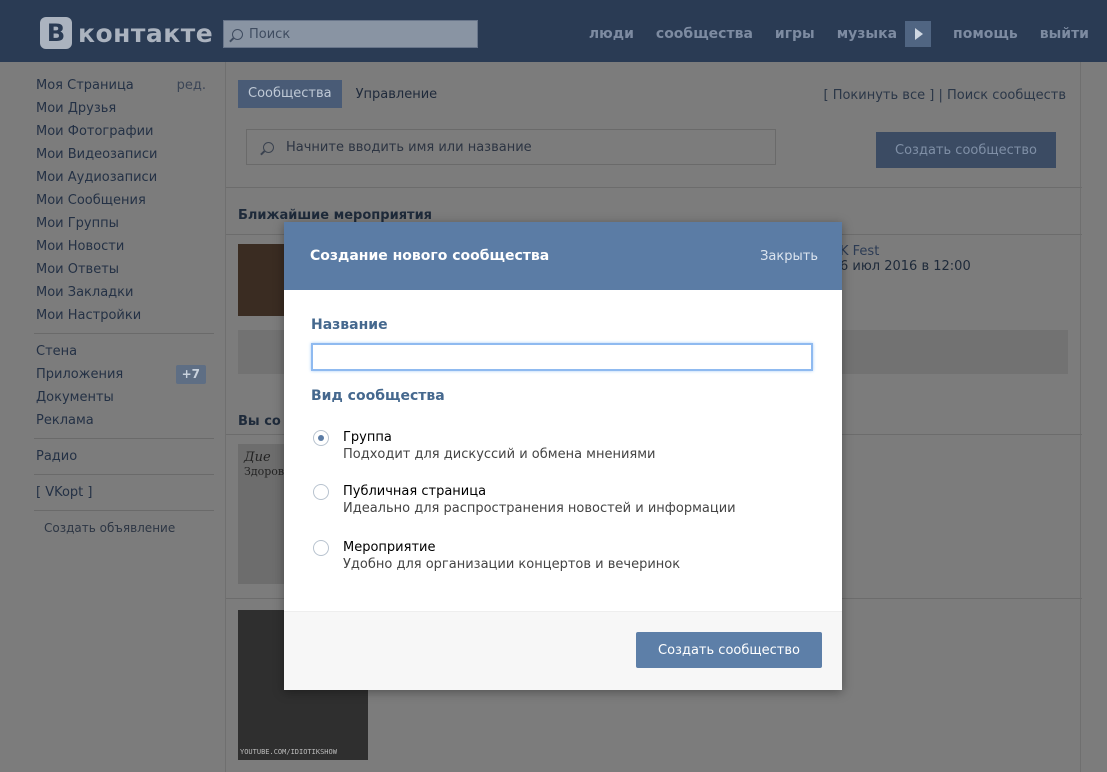 This screenshot has height=772, width=1107. I want to click on top-links: [ Покинуть все ] | Поиск сообществ, so click(945, 95).